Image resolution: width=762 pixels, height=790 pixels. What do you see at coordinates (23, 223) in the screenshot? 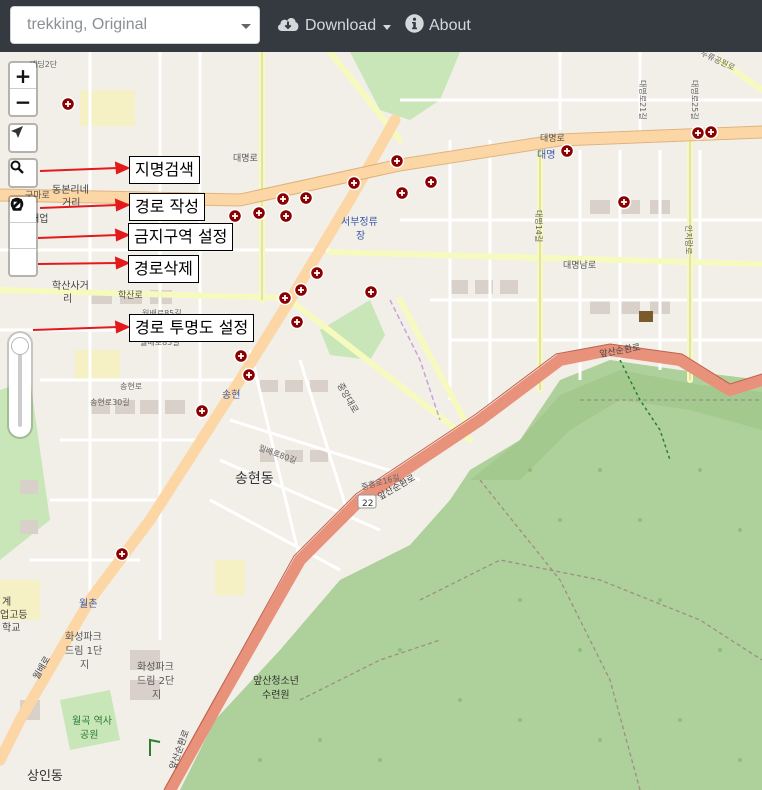
I see `no-go-area-button` at bounding box center [23, 223].